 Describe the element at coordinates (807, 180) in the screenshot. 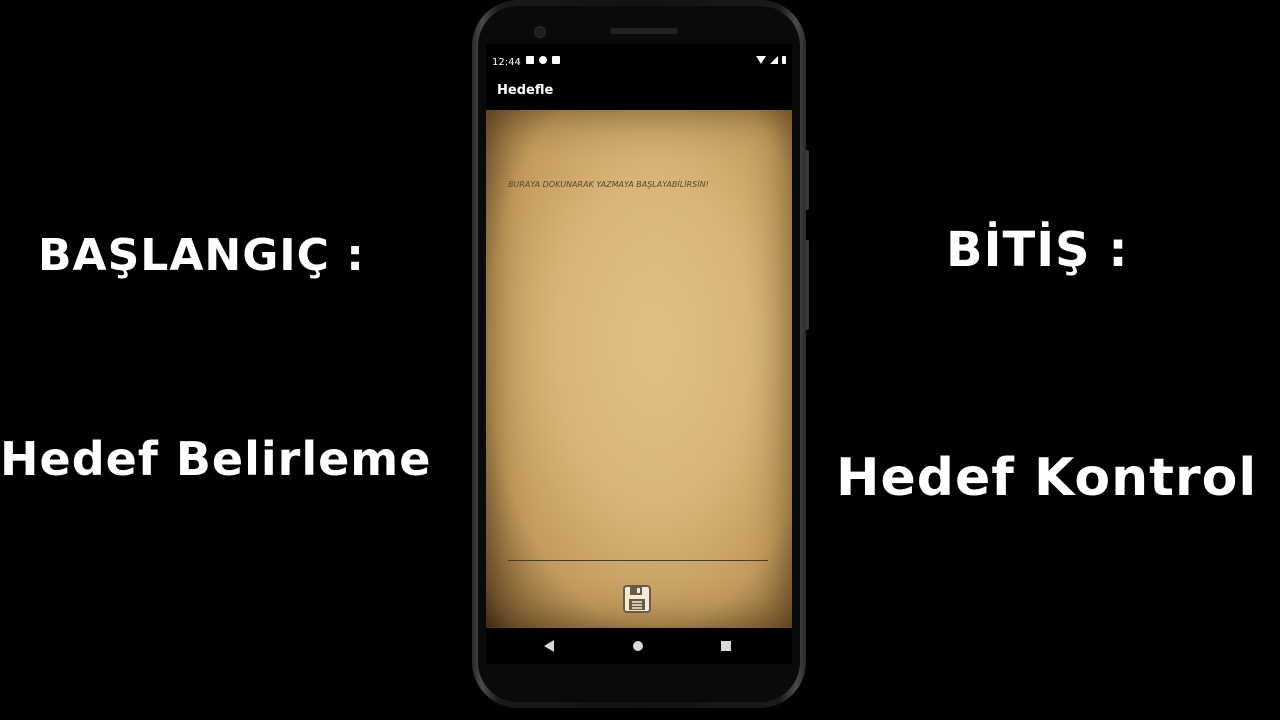

I see `power-button` at that location.